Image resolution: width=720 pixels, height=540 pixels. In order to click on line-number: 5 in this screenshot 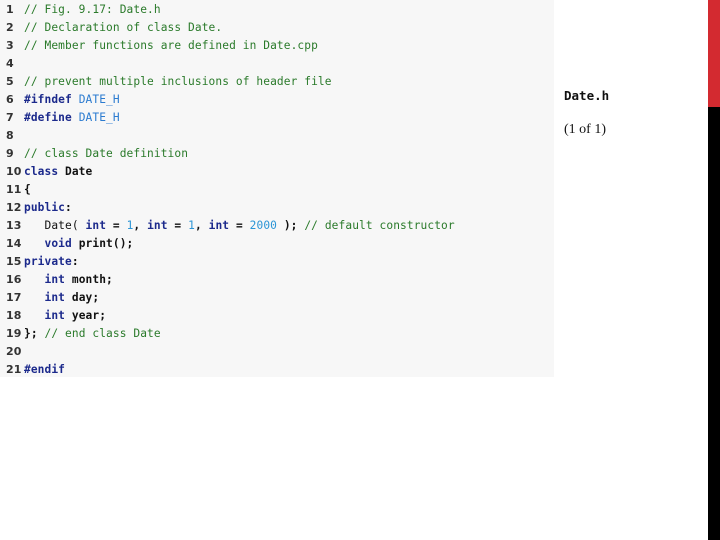, I will do `click(10, 81)`.